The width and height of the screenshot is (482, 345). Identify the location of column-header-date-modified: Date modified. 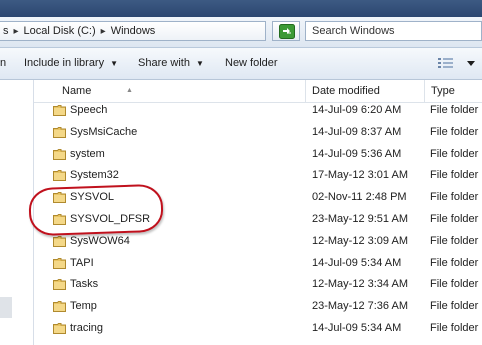
(365, 91).